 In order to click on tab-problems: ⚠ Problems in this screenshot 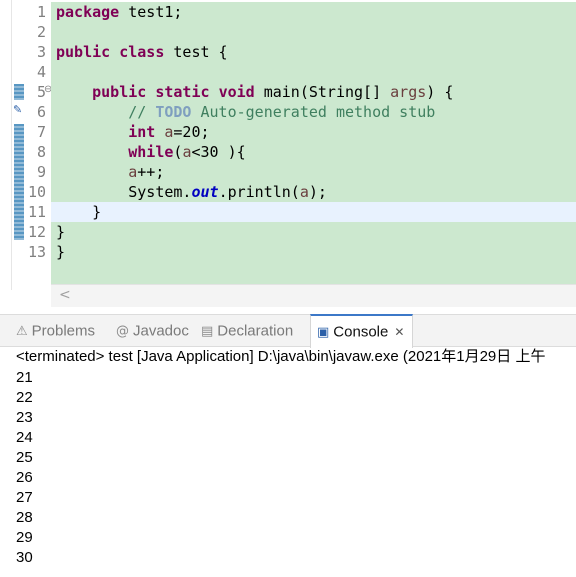, I will do `click(55, 330)`.